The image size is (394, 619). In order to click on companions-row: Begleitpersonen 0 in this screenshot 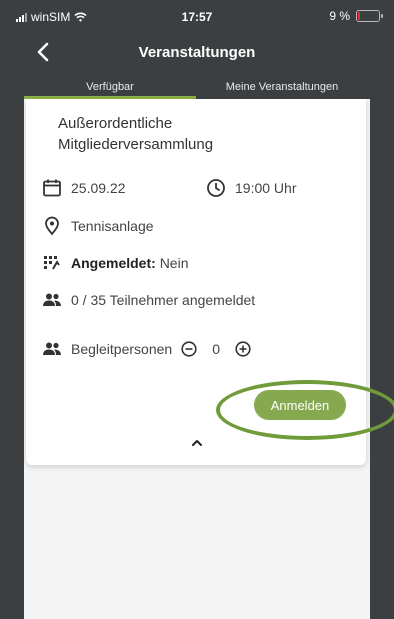, I will do `click(146, 349)`.